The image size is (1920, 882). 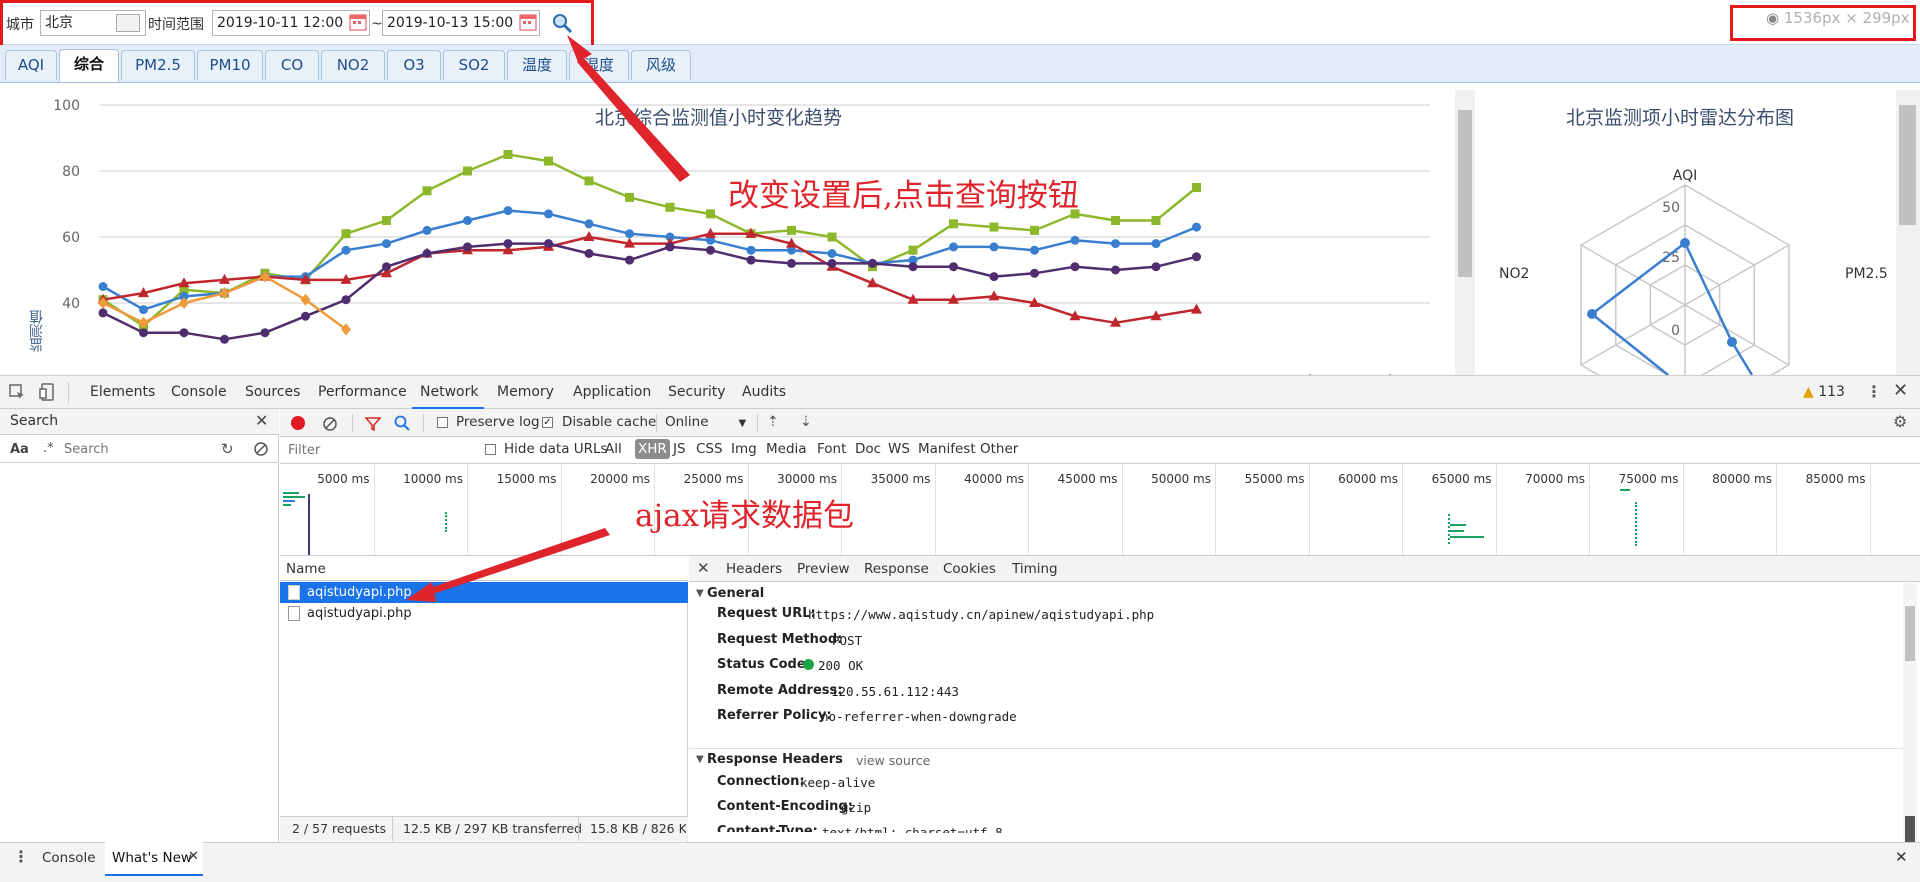 What do you see at coordinates (48, 448) in the screenshot?
I see `regex-toggle: .*` at bounding box center [48, 448].